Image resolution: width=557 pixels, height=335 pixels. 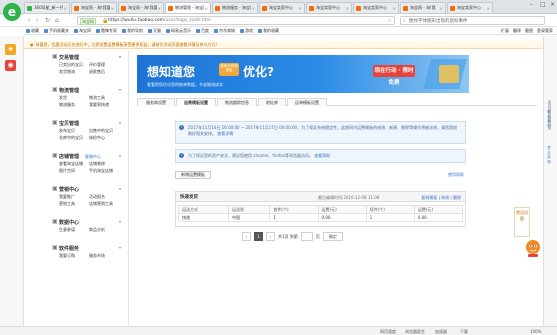 What do you see at coordinates (67, 197) in the screenshot?
I see `nav-item: 我要推广` at bounding box center [67, 197].